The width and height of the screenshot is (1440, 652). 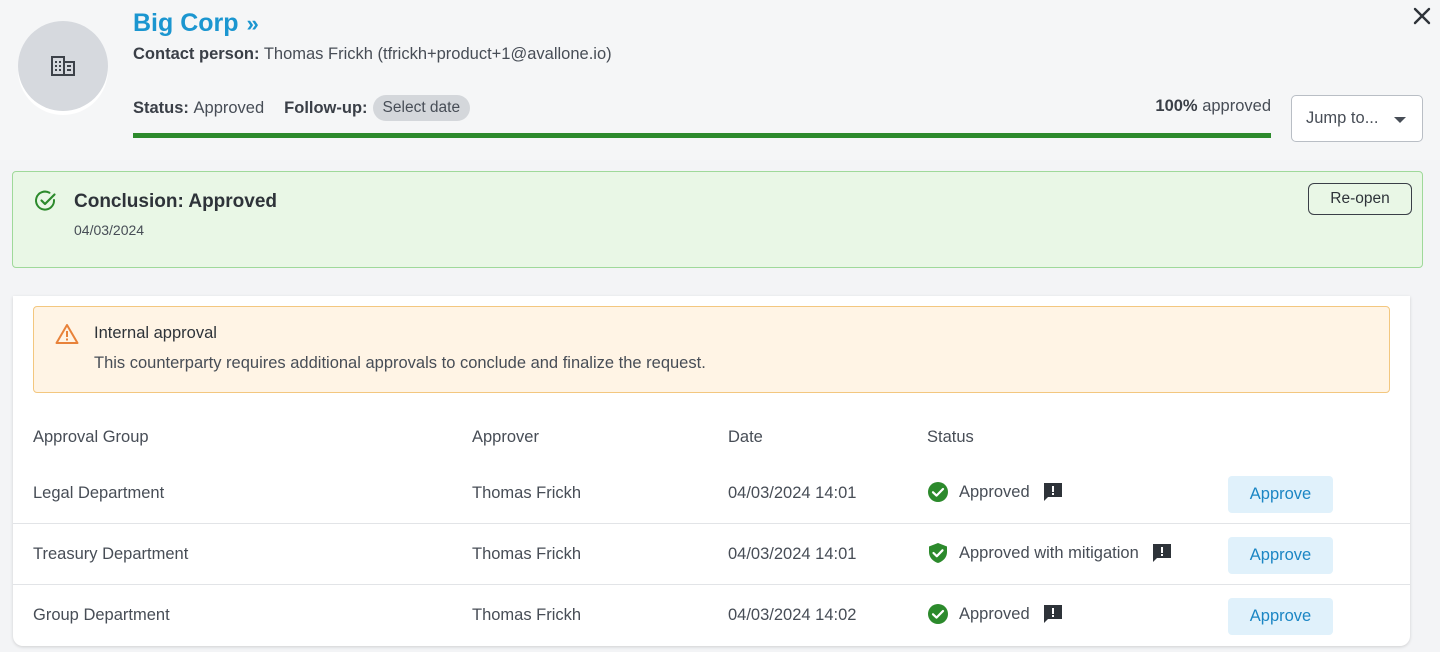 What do you see at coordinates (99, 493) in the screenshot?
I see `row-approval-group: Legal Department` at bounding box center [99, 493].